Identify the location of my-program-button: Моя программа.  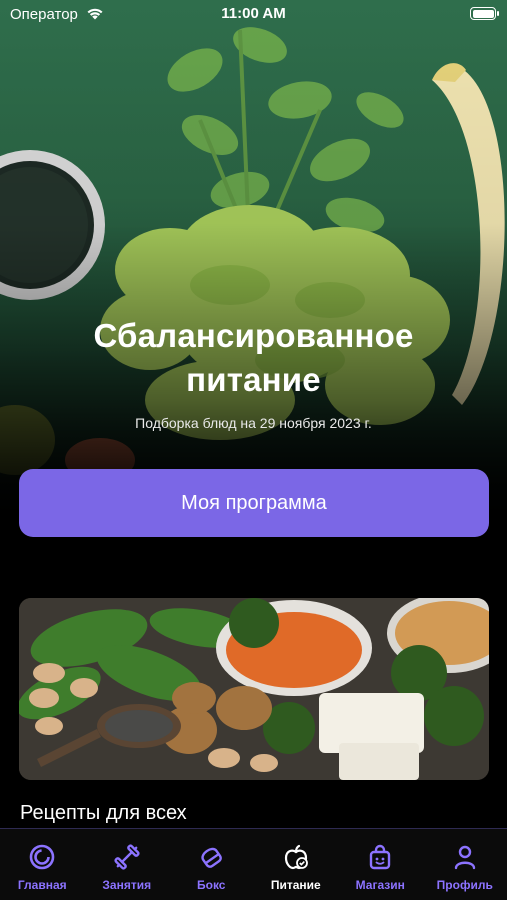
(254, 503).